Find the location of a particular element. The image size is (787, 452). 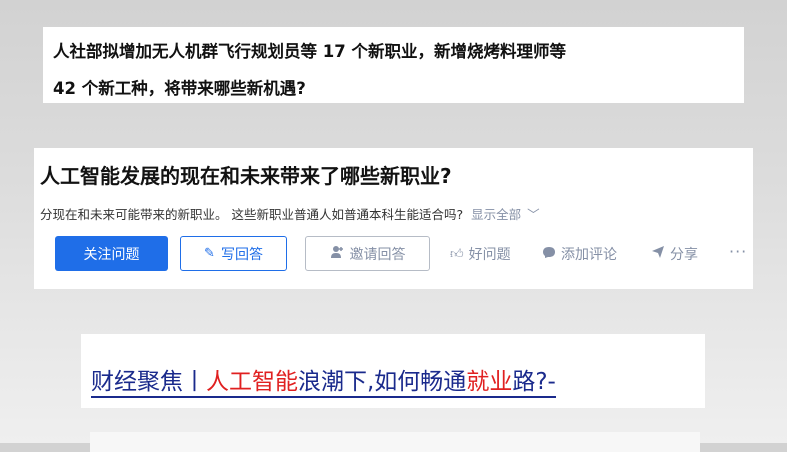

comment-label: 添加评论 is located at coordinates (589, 255).